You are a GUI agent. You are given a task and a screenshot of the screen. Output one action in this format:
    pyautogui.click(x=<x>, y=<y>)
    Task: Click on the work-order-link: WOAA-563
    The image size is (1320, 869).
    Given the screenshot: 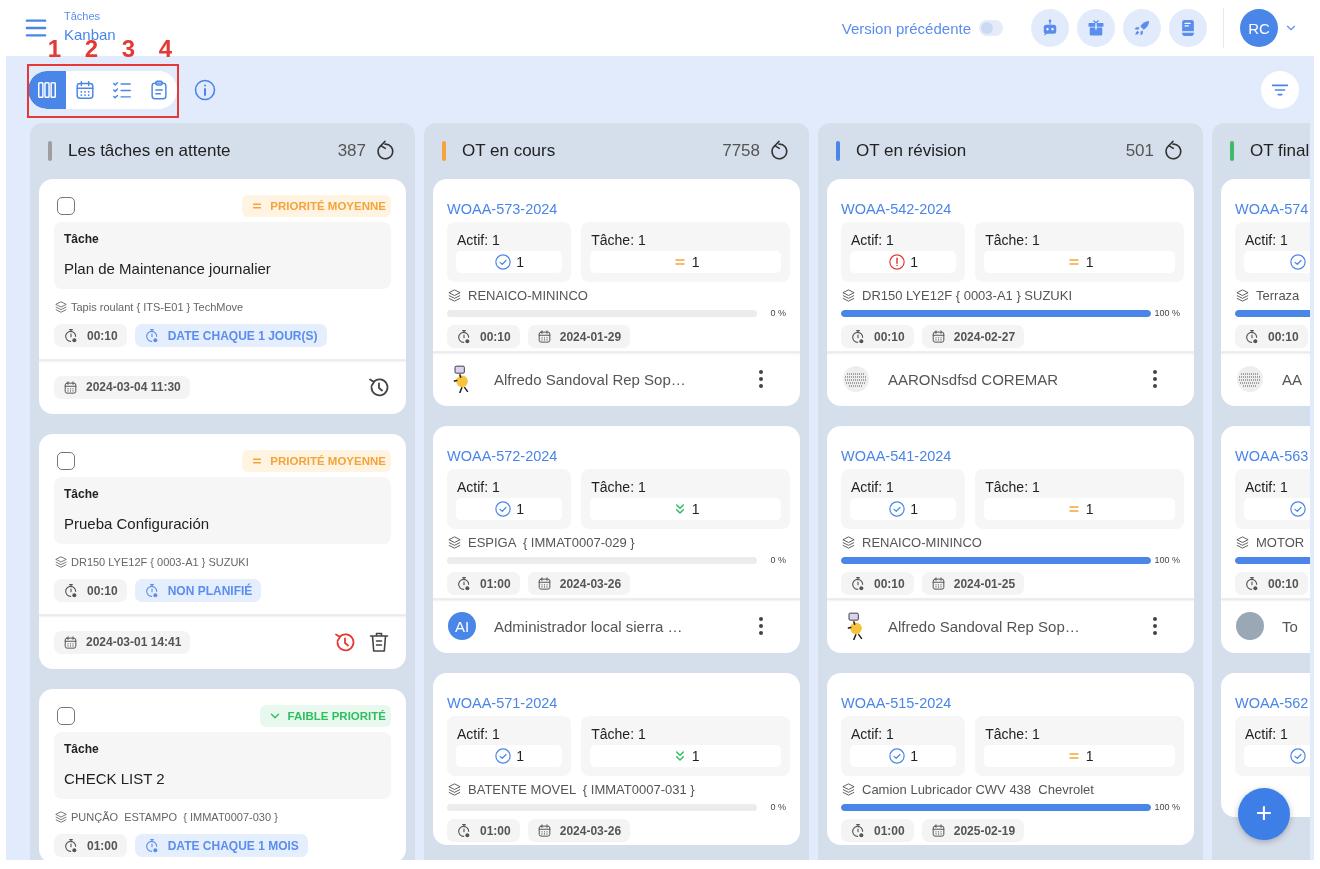 What is the action you would take?
    pyautogui.click(x=1272, y=456)
    